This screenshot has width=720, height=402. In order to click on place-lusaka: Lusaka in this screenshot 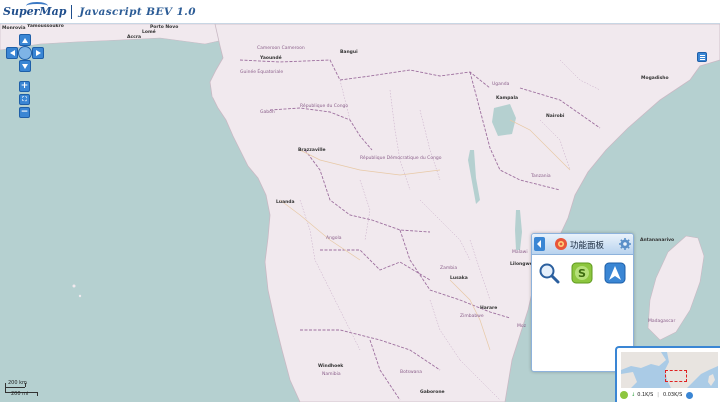, I will do `click(459, 278)`.